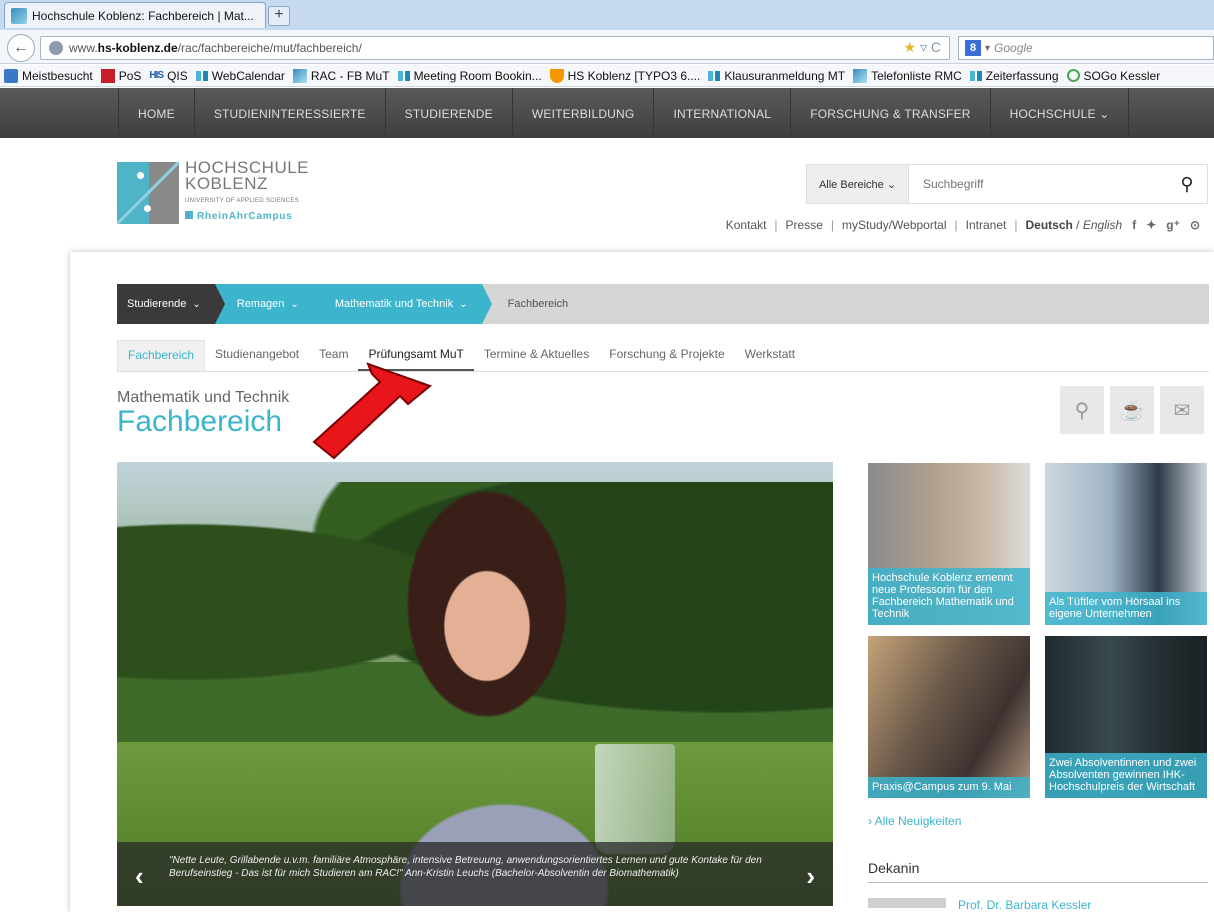  I want to click on search-scope-select: Alle Bereiche ⌄, so click(858, 184).